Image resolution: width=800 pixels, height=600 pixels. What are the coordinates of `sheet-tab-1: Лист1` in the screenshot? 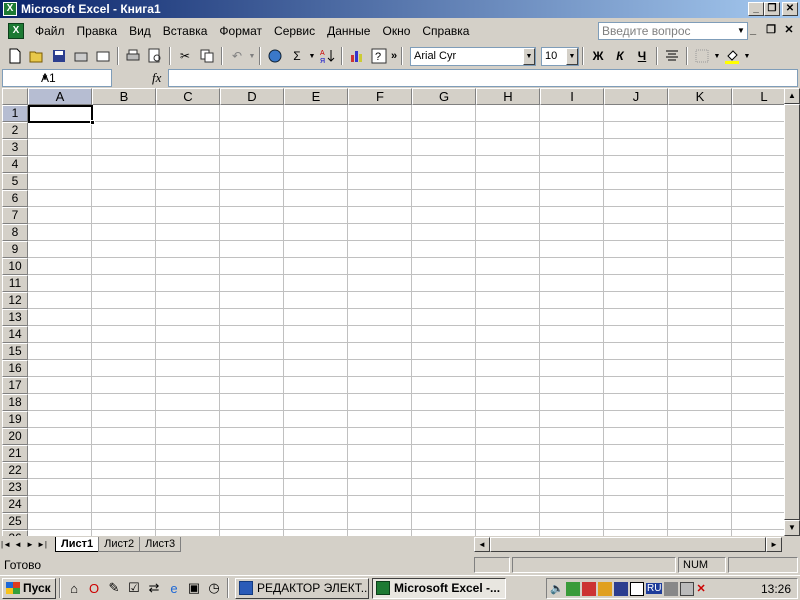 It's located at (77, 544).